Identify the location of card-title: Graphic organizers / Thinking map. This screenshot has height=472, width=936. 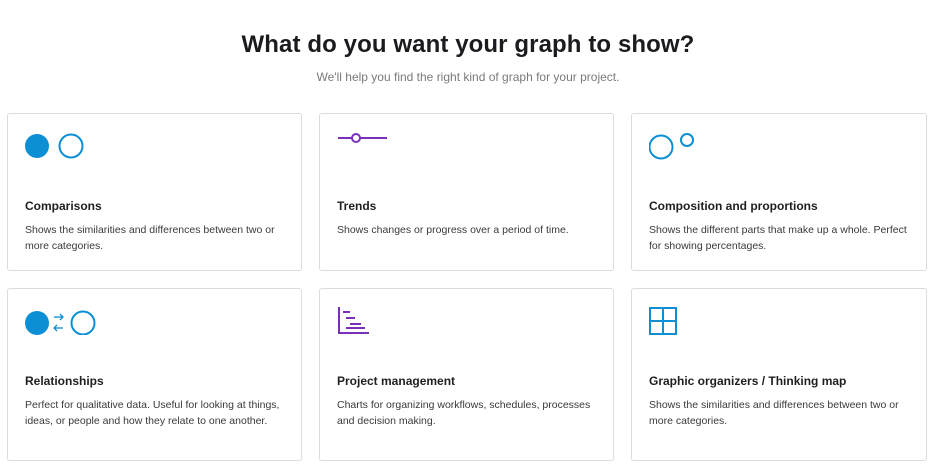
(748, 381).